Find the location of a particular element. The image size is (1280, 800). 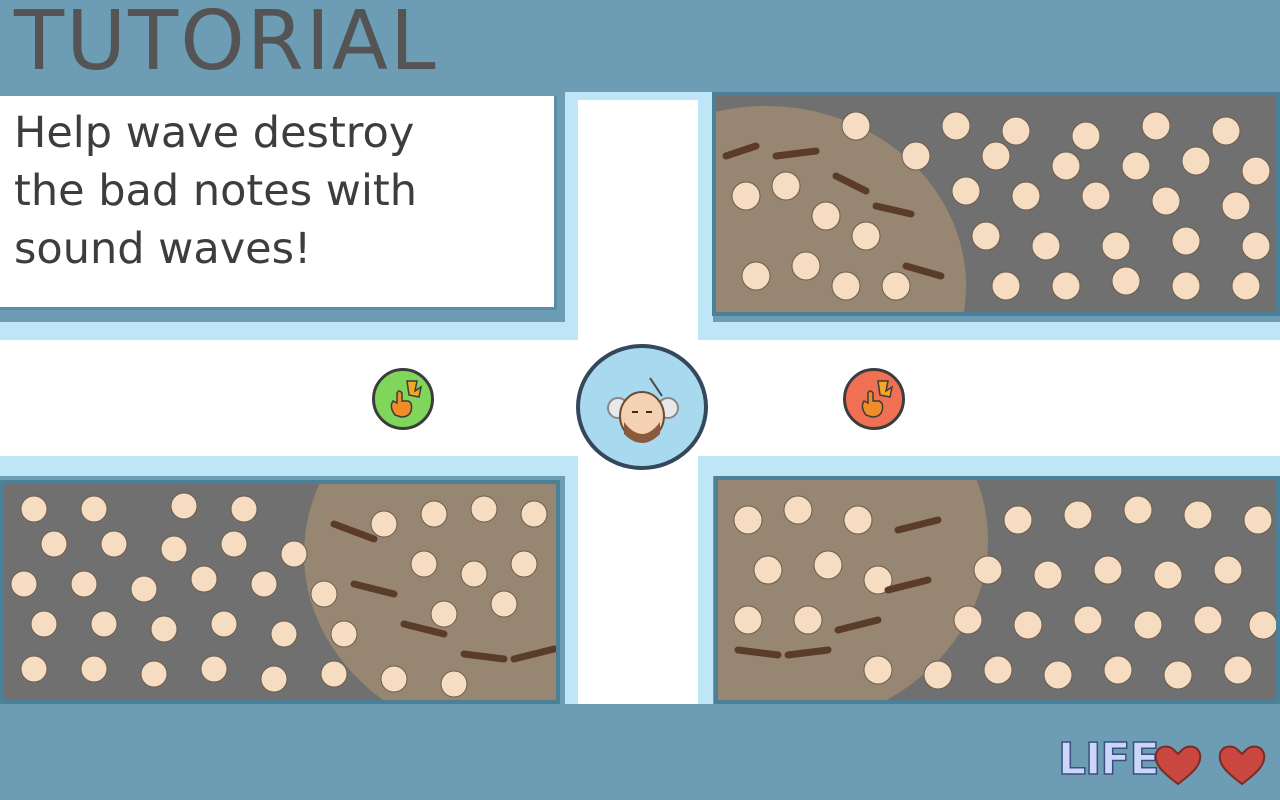

life-label: LIFE is located at coordinates (1108, 759).